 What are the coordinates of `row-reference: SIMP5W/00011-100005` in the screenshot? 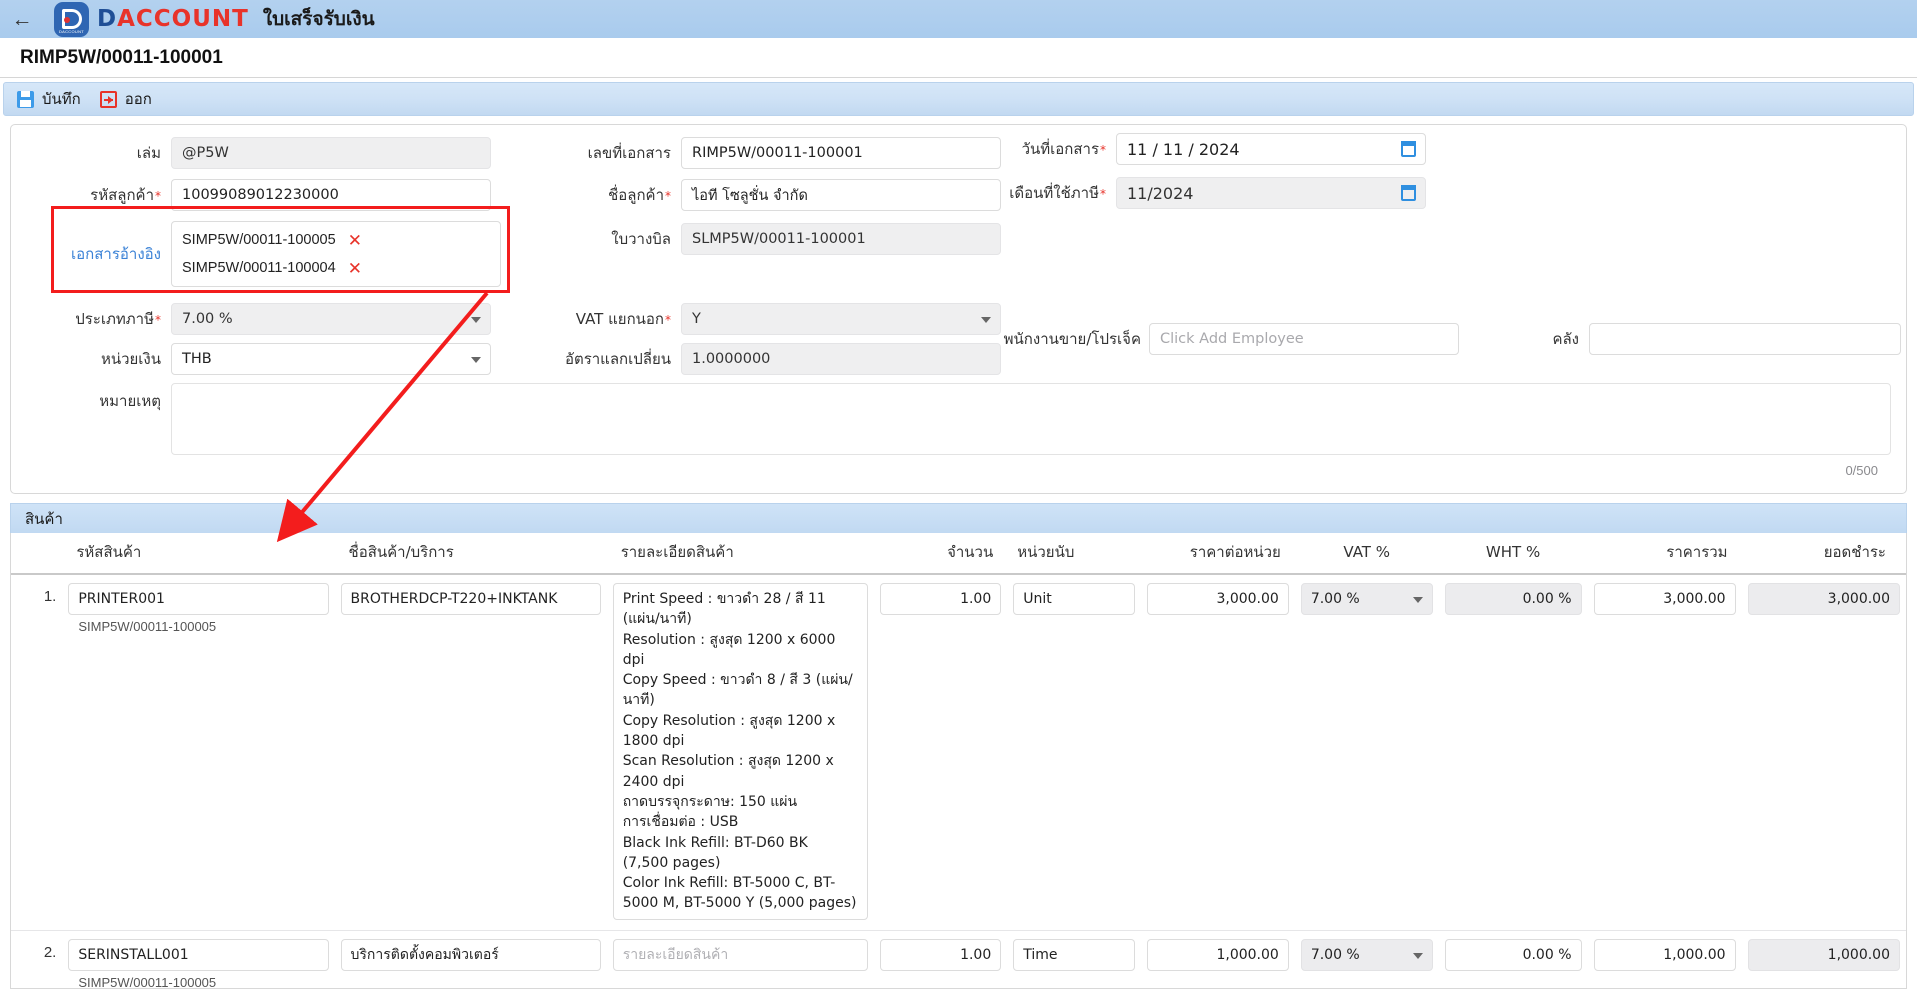 It's located at (147, 982).